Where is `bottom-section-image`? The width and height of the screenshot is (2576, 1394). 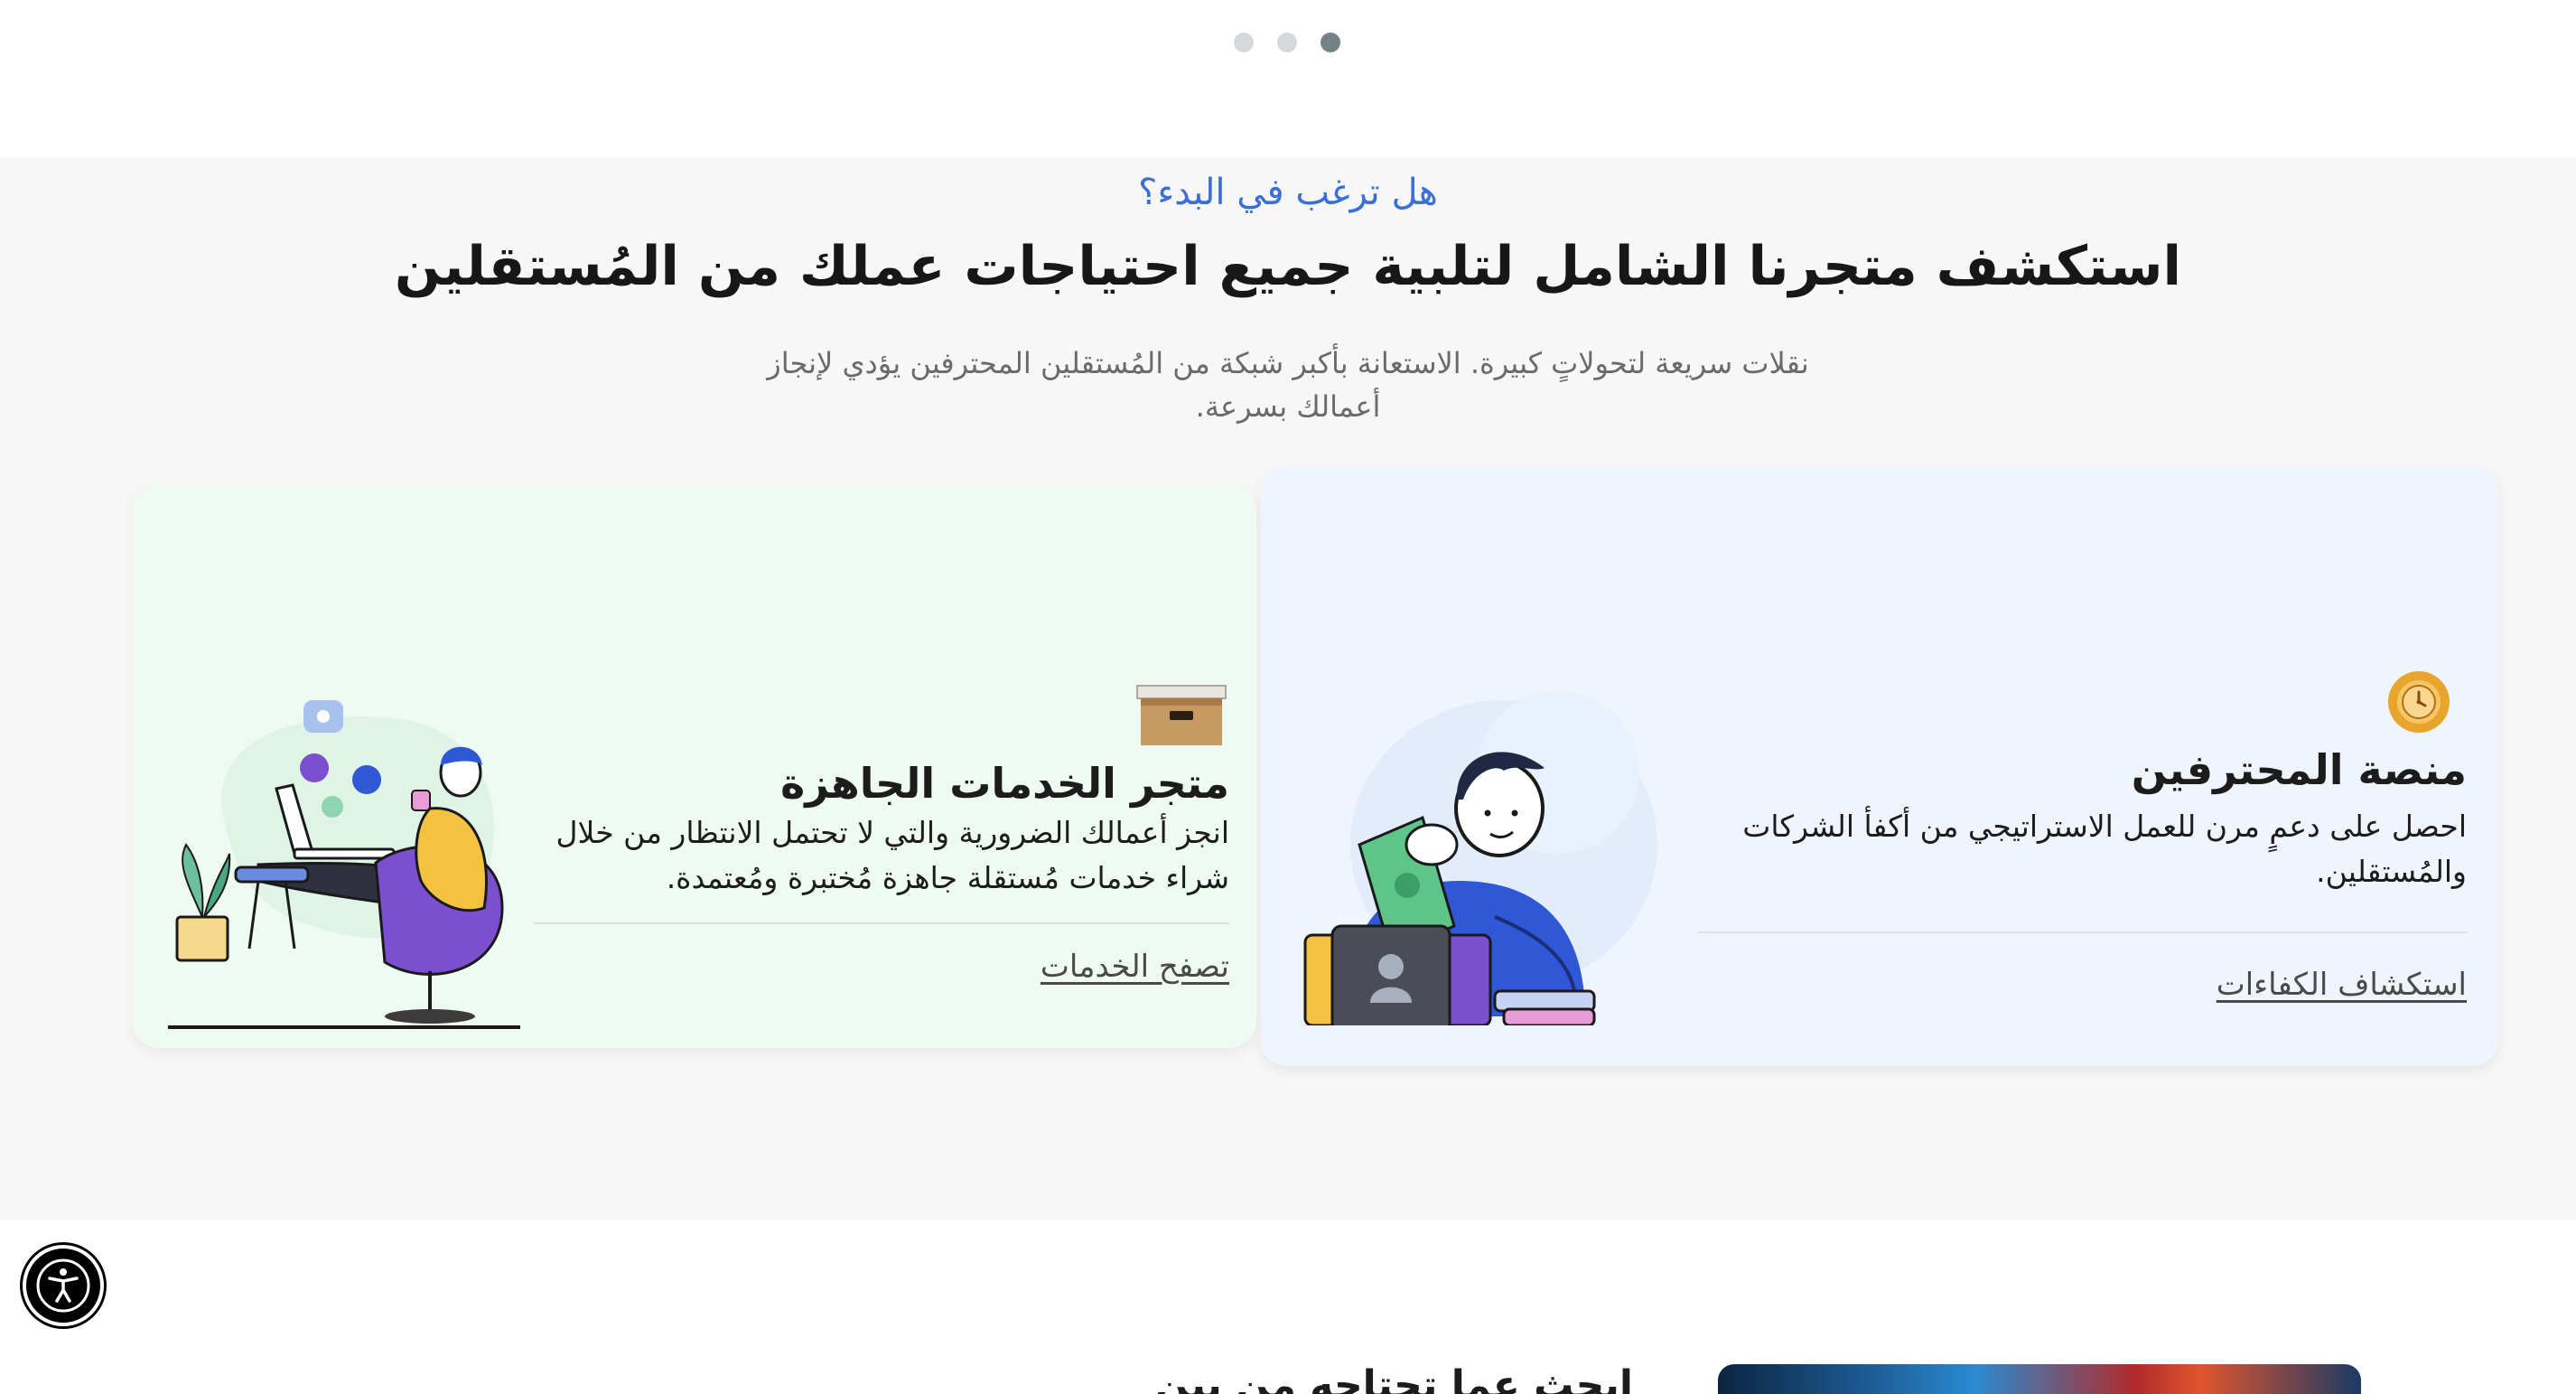 bottom-section-image is located at coordinates (2040, 1379).